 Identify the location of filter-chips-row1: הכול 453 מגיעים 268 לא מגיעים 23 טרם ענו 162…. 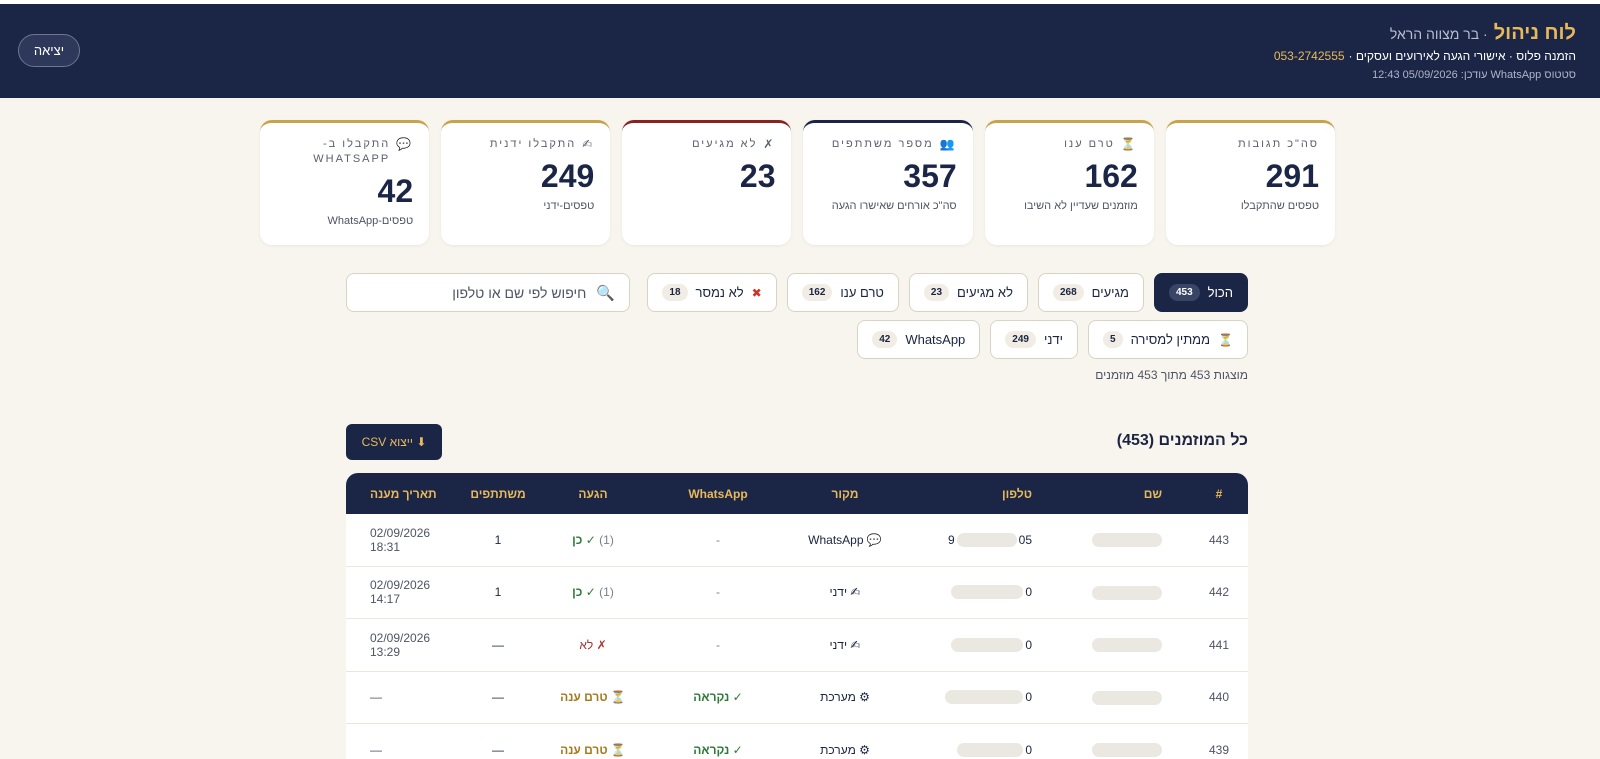
(947, 292).